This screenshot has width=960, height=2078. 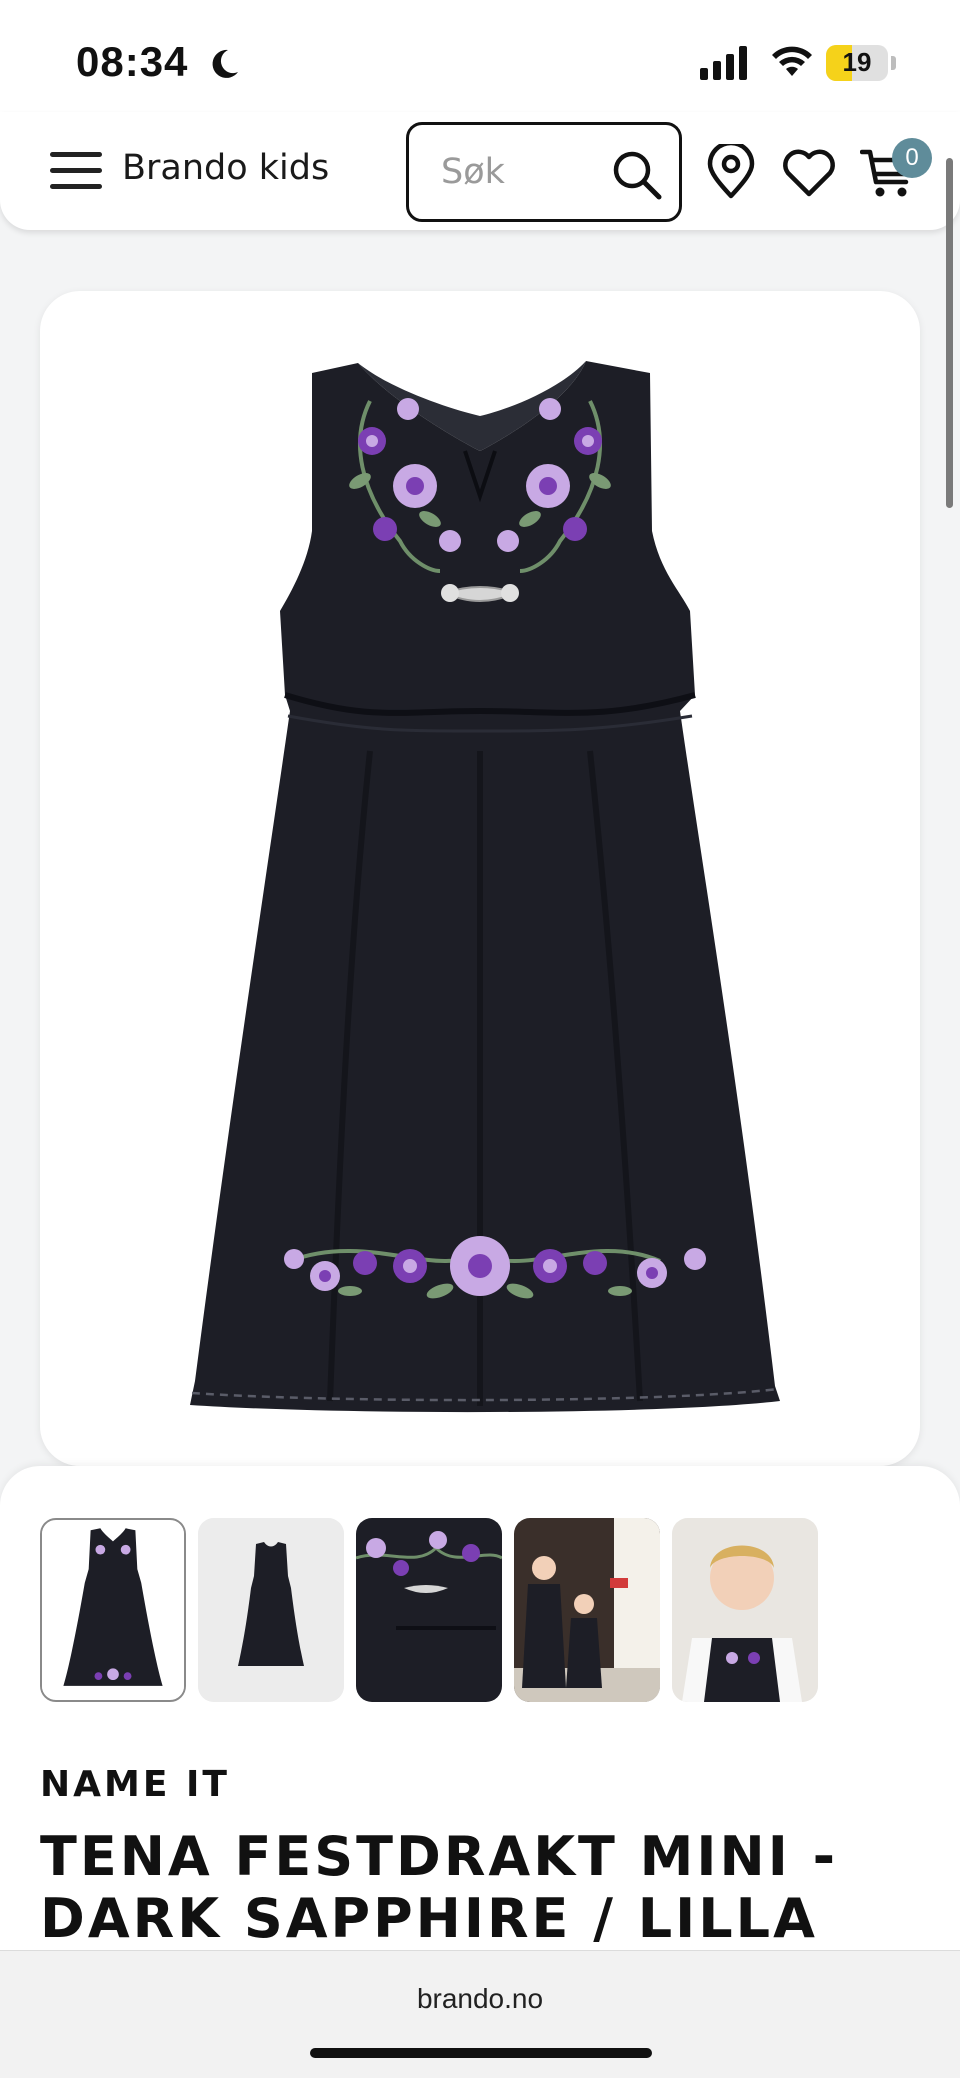 I want to click on product-brand: NAME IT, so click(x=135, y=1784).